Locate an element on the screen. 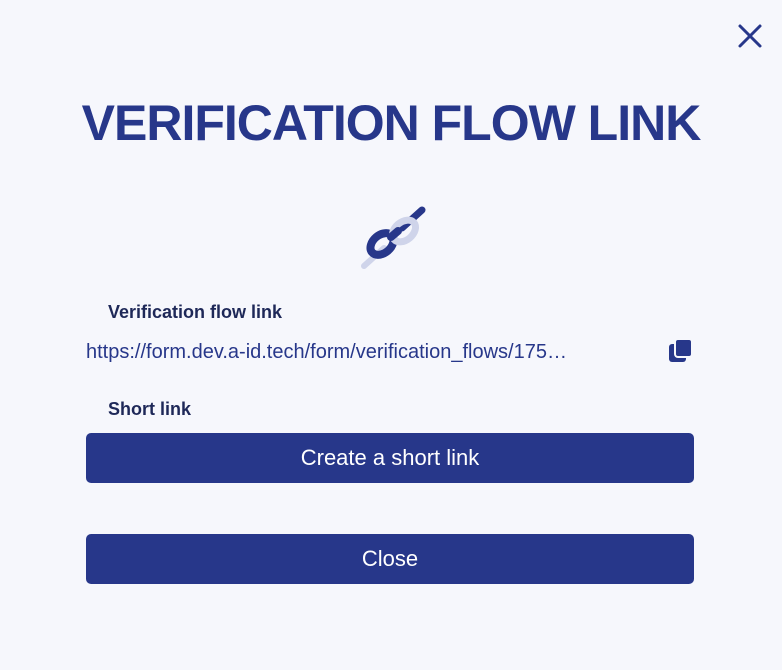  copy-icon is located at coordinates (681, 351).